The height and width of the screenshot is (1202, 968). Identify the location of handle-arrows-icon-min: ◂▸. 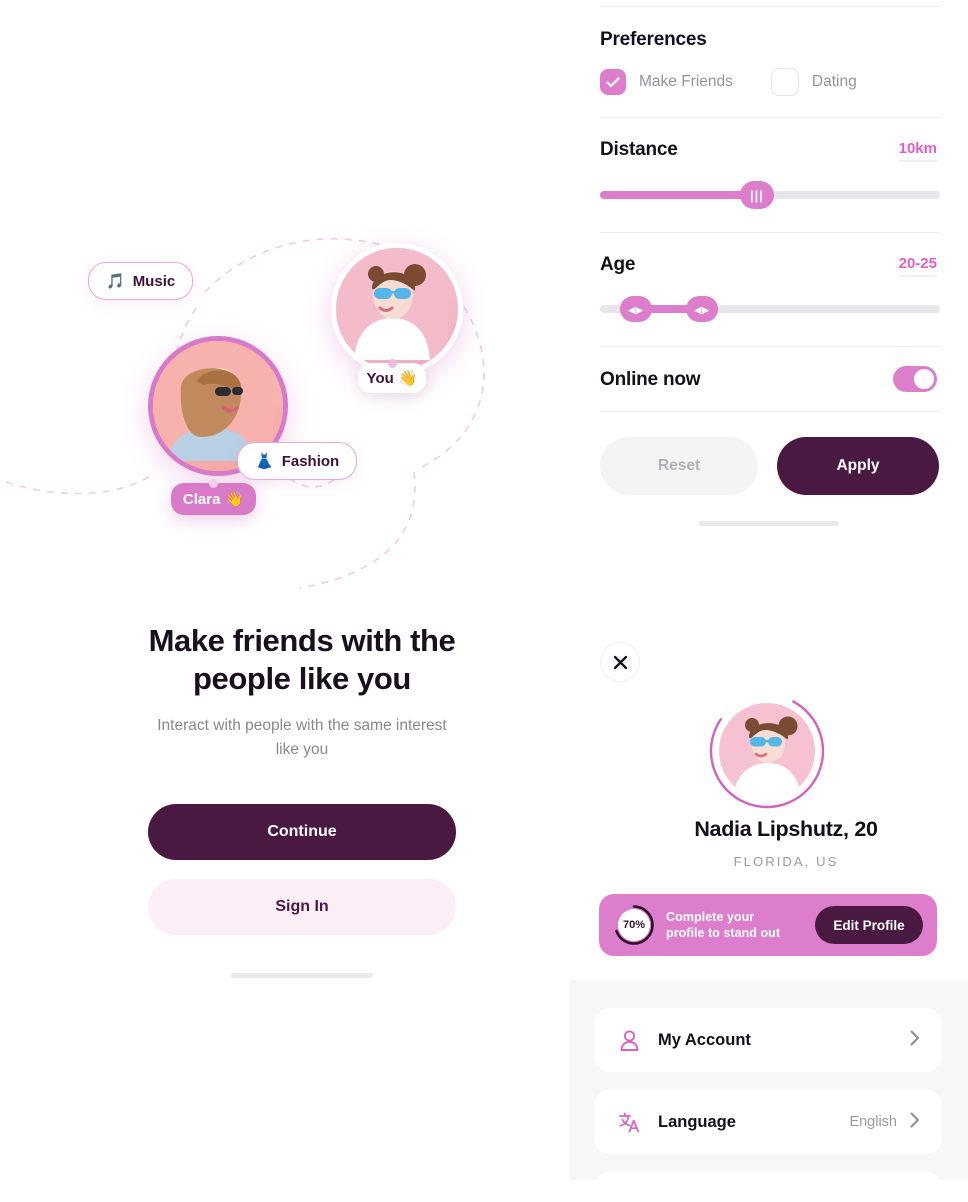
(636, 309).